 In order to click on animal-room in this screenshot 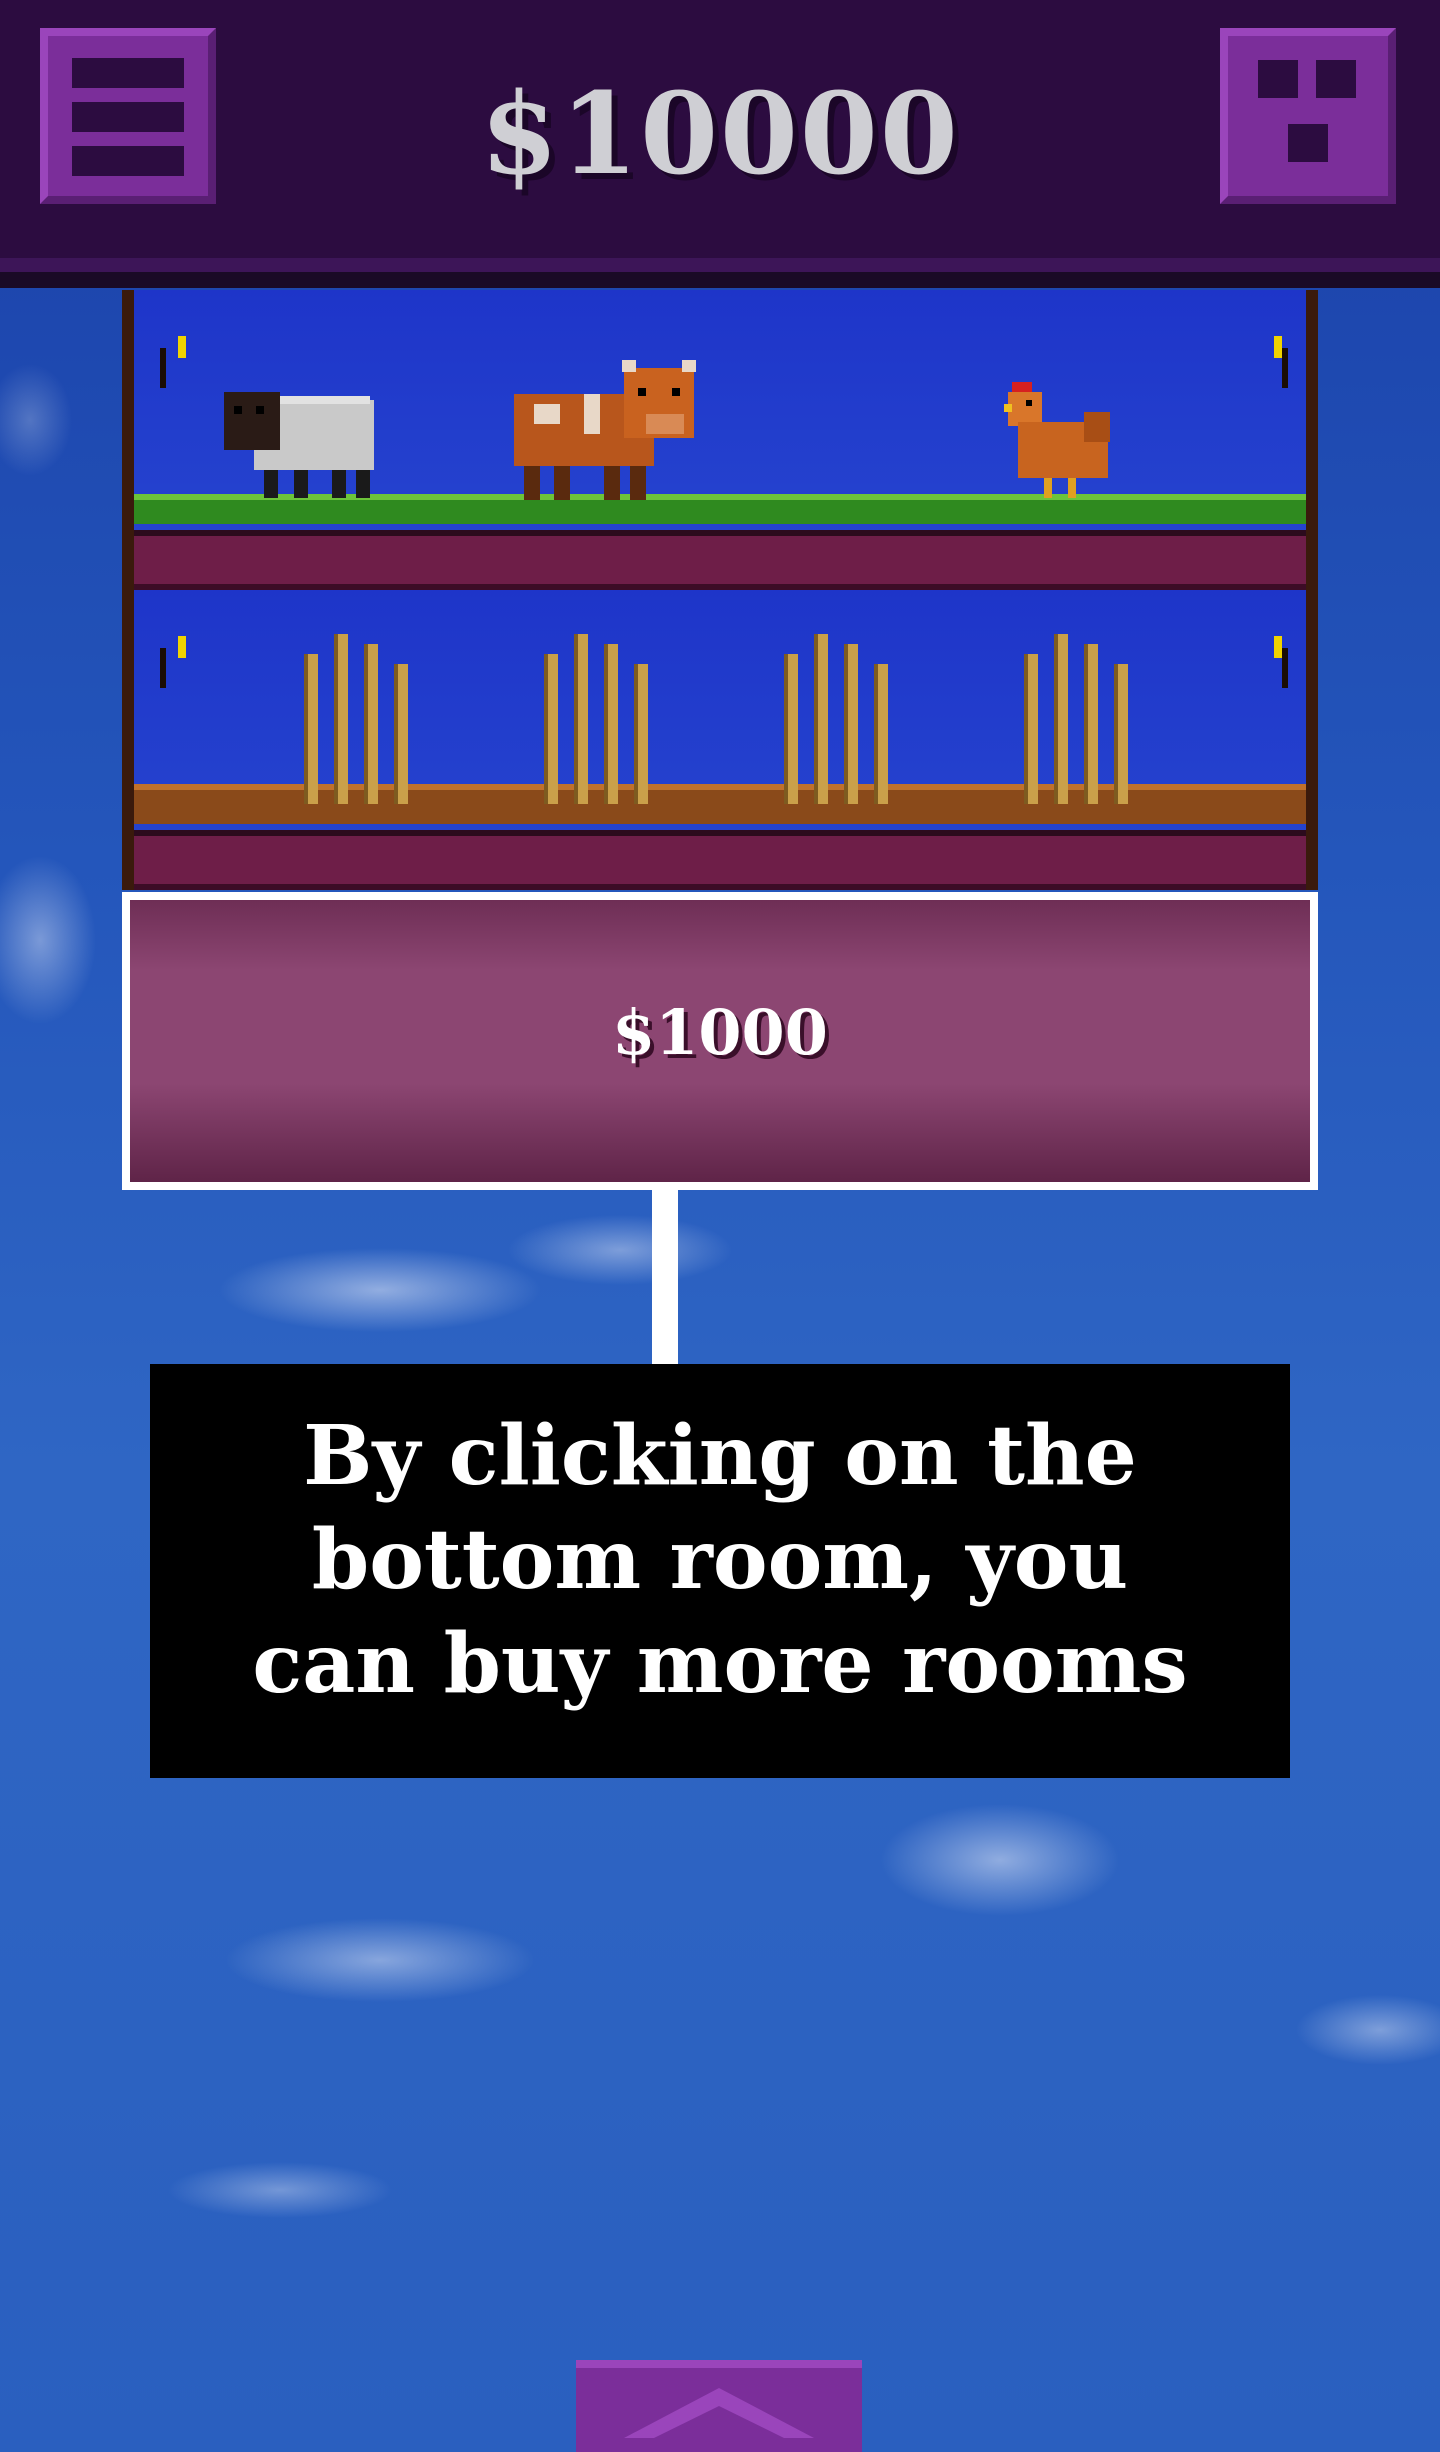, I will do `click(720, 440)`.